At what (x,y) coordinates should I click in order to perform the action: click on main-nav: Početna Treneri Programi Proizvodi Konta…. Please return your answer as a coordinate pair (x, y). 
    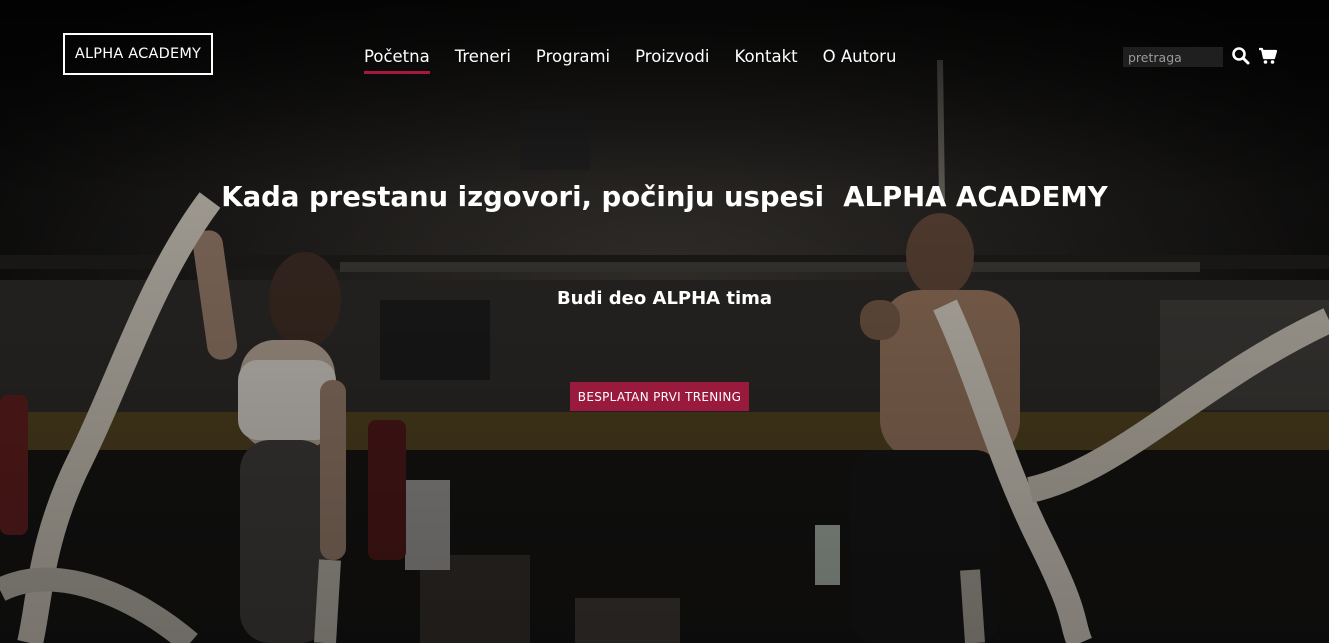
    Looking at the image, I should click on (642, 60).